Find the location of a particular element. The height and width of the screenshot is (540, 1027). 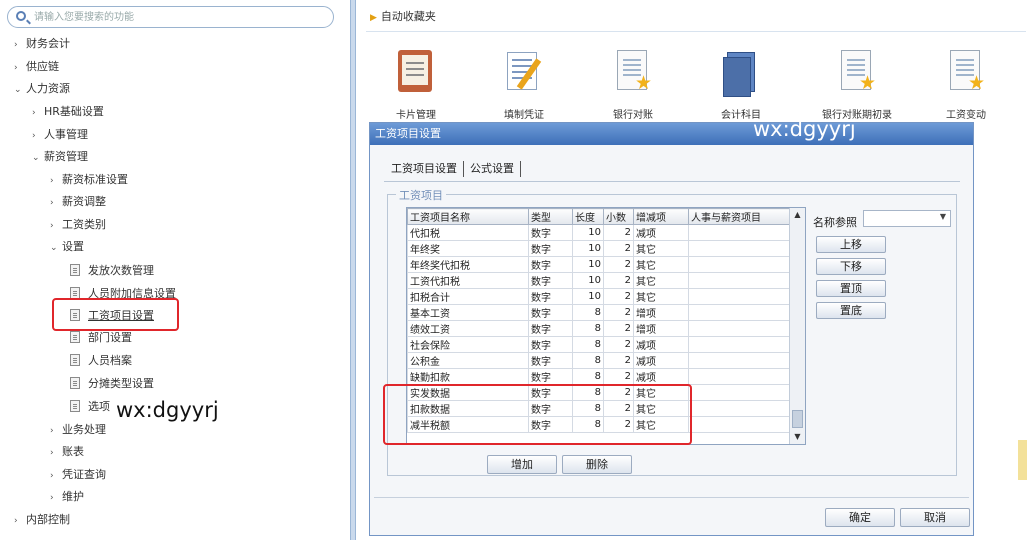

column-header: 工资项目名称 is located at coordinates (468, 216).